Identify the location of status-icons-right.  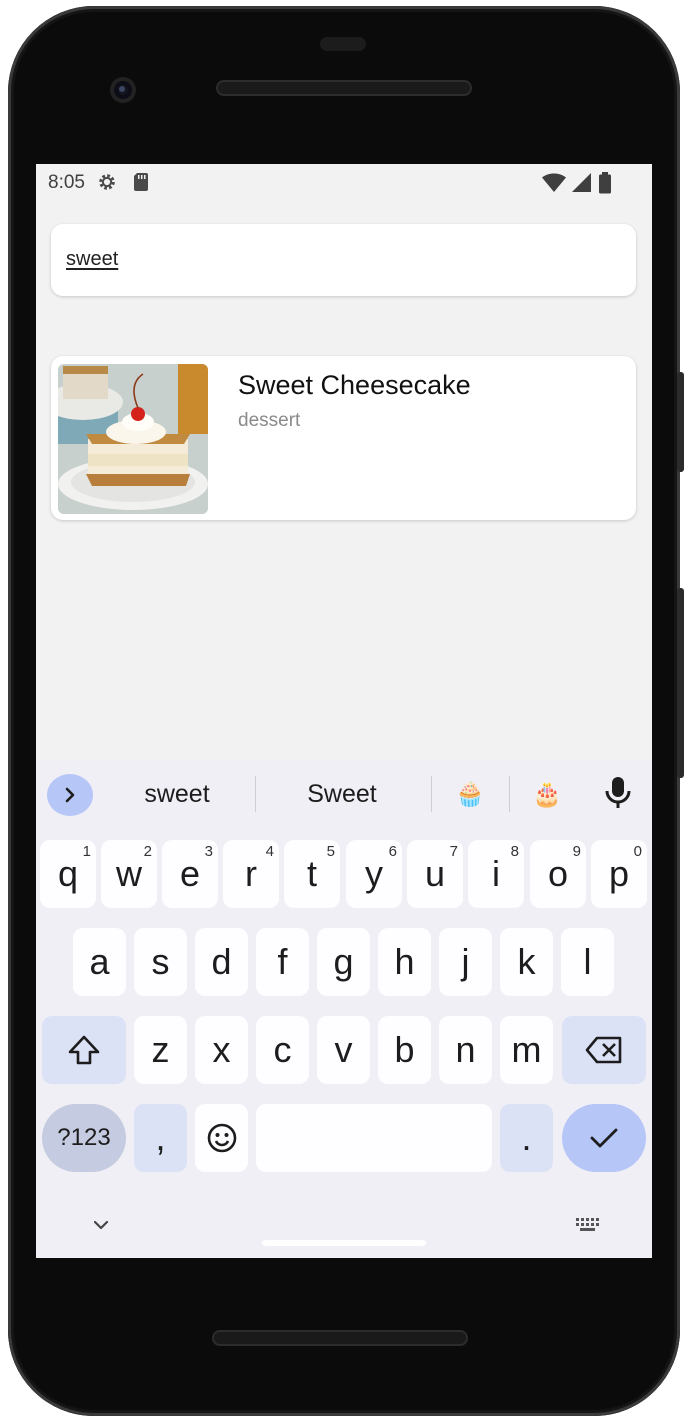
(577, 186).